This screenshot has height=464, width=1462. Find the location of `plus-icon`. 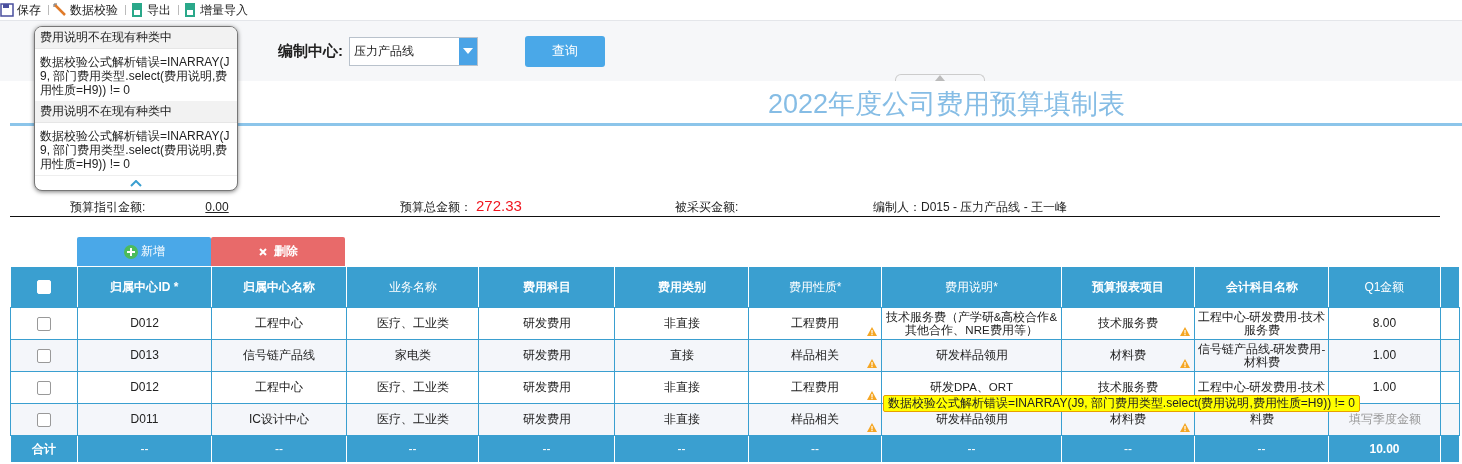

plus-icon is located at coordinates (130, 251).